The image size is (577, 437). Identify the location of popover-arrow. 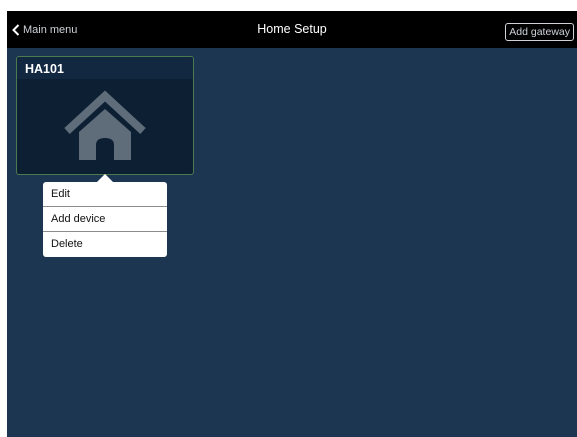
(105, 178).